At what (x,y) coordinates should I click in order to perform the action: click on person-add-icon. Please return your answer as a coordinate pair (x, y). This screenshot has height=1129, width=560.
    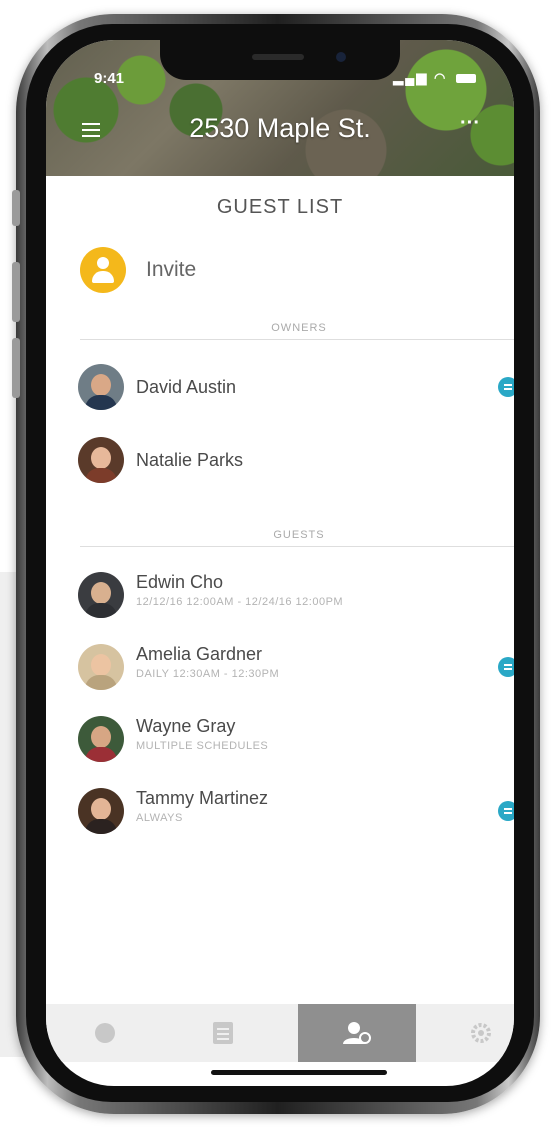
    Looking at the image, I should click on (103, 270).